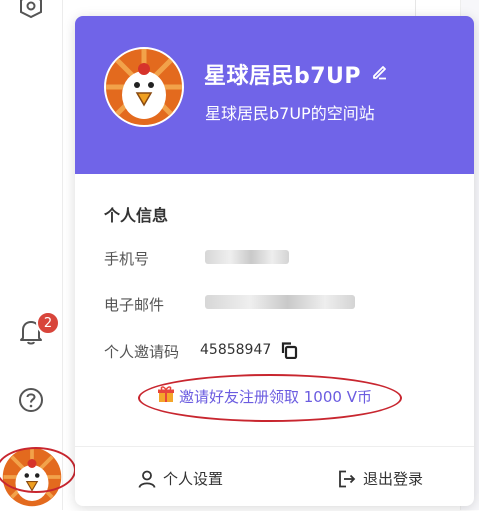 This screenshot has width=479, height=511. Describe the element at coordinates (127, 259) in the screenshot. I see `phone-label: 手机号` at that location.